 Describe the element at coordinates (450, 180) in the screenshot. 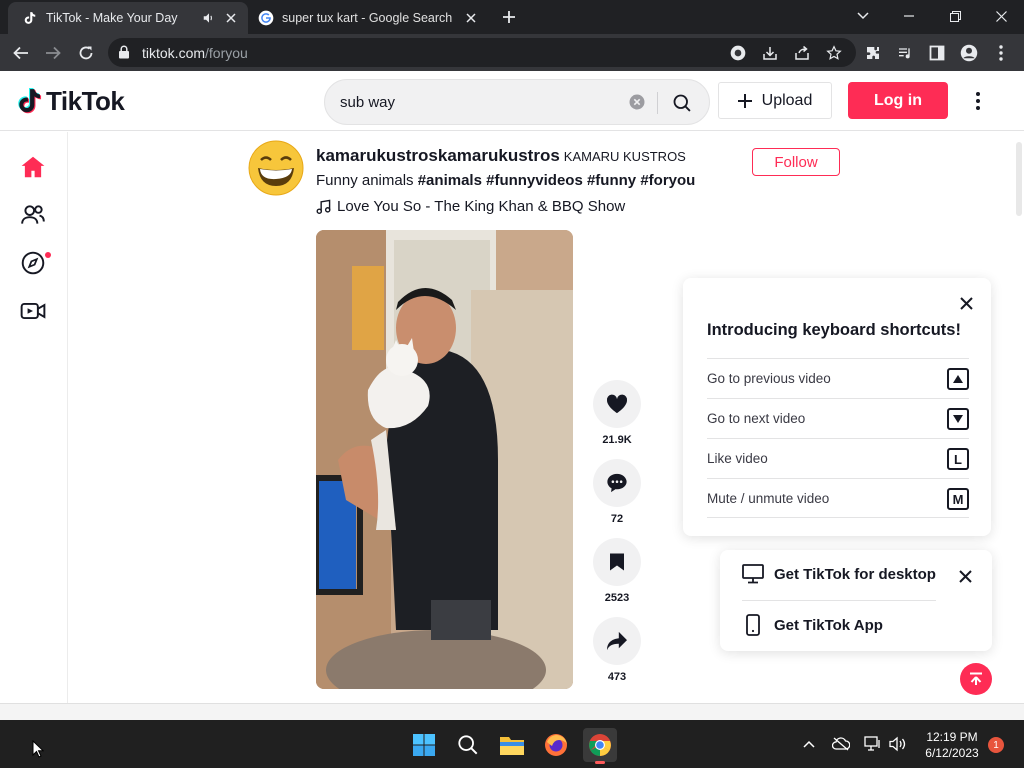

I see `hashtag-link: #animals` at that location.